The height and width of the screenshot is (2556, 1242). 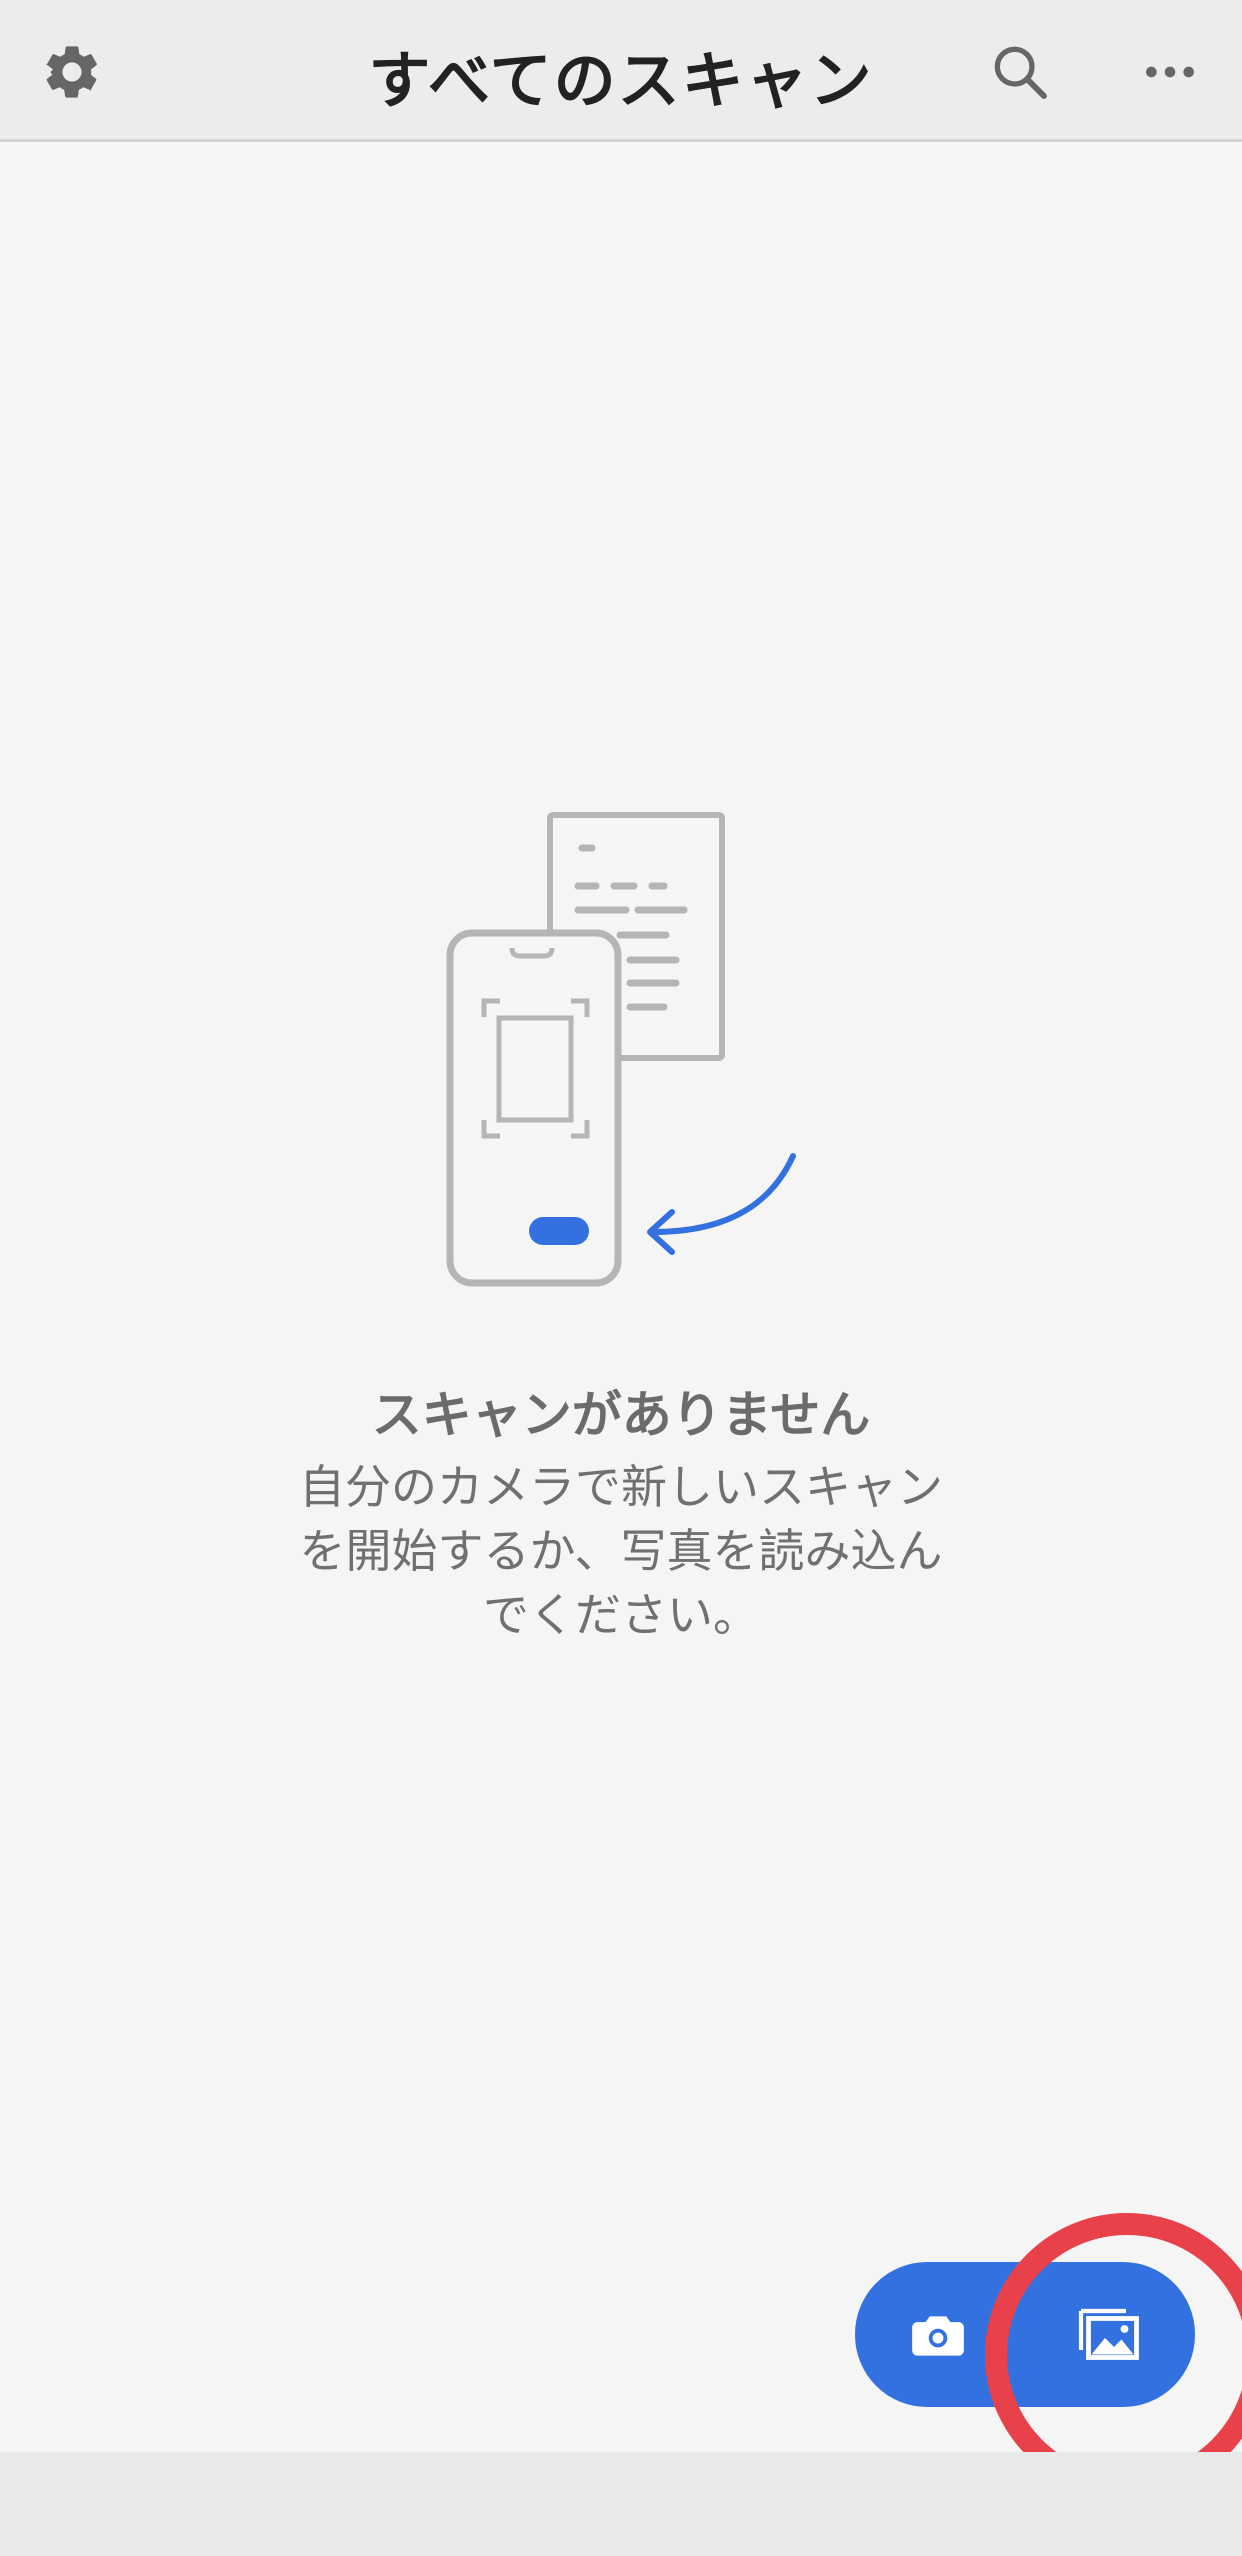 What do you see at coordinates (621, 71) in the screenshot?
I see `top-app-bar: すべてのスキャン` at bounding box center [621, 71].